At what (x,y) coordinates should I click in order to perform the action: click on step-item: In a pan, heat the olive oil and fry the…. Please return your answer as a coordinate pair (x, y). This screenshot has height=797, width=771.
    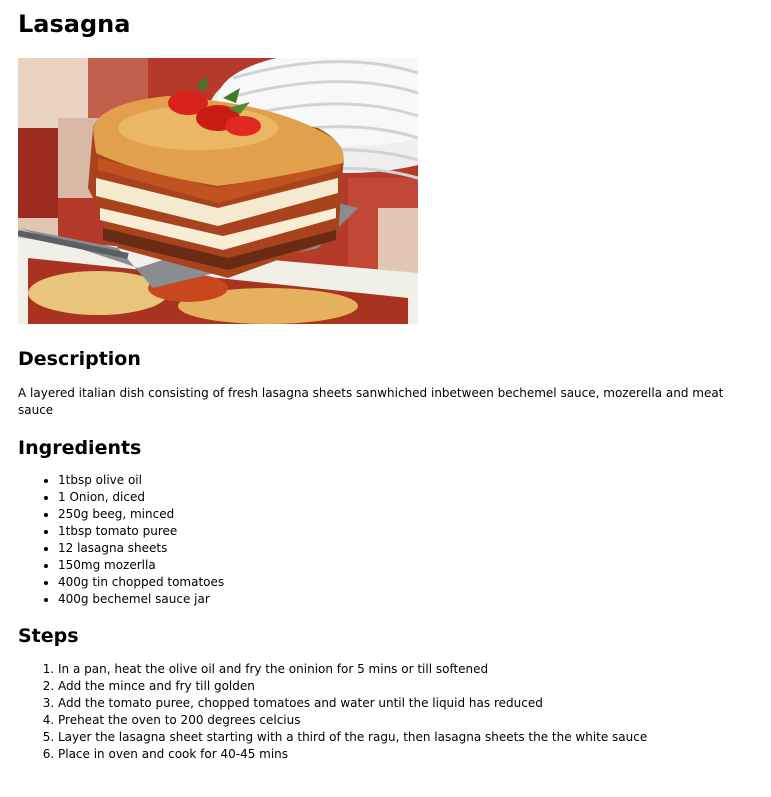
    Looking at the image, I should click on (405, 669).